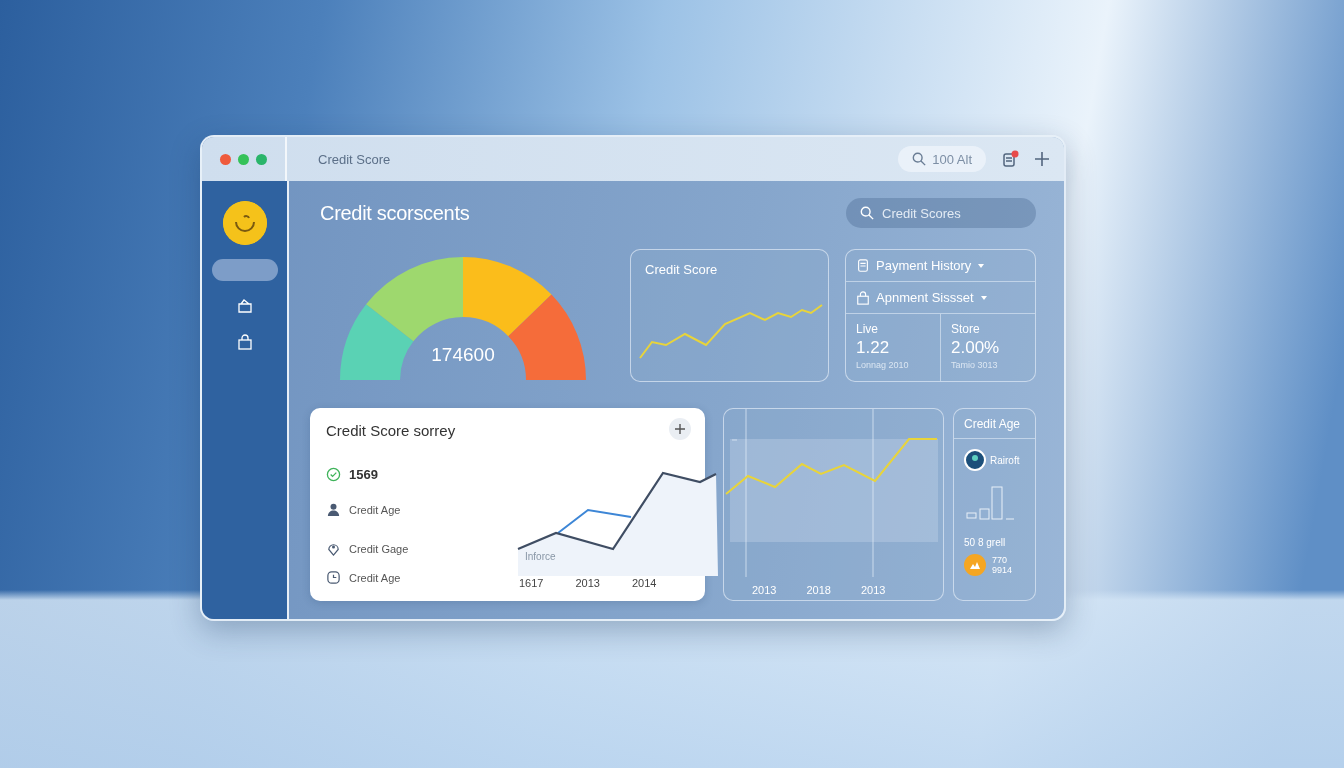  Describe the element at coordinates (1000, 560) in the screenshot. I see `badge-text: 770` at that location.